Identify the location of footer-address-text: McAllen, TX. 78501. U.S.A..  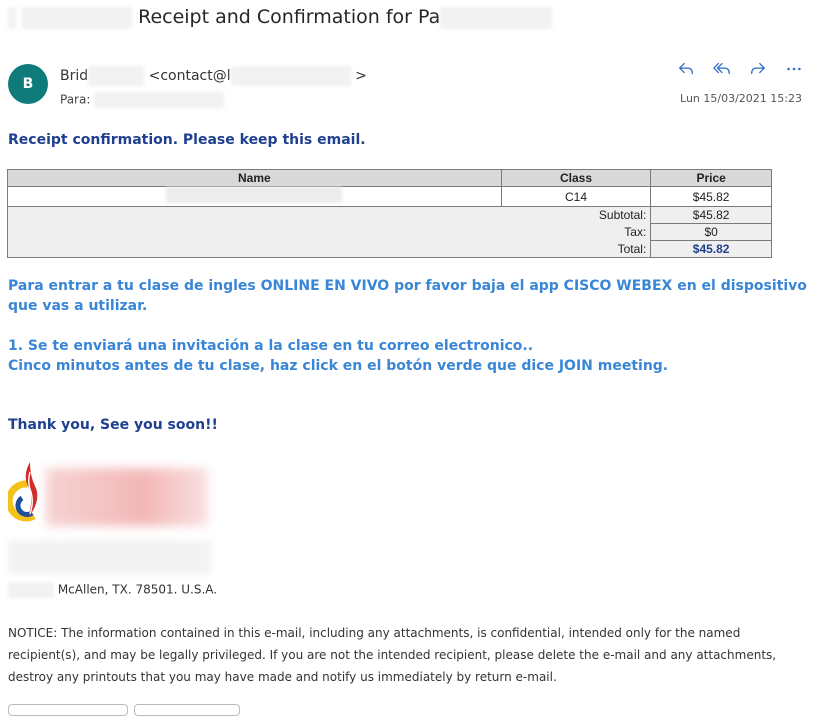
(137, 589).